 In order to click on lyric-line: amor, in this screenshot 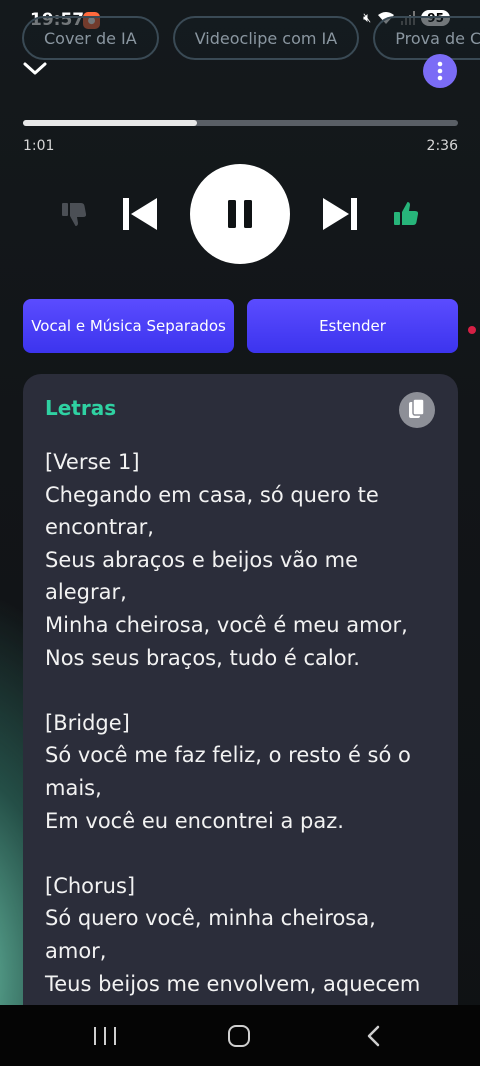, I will do `click(76, 950)`.